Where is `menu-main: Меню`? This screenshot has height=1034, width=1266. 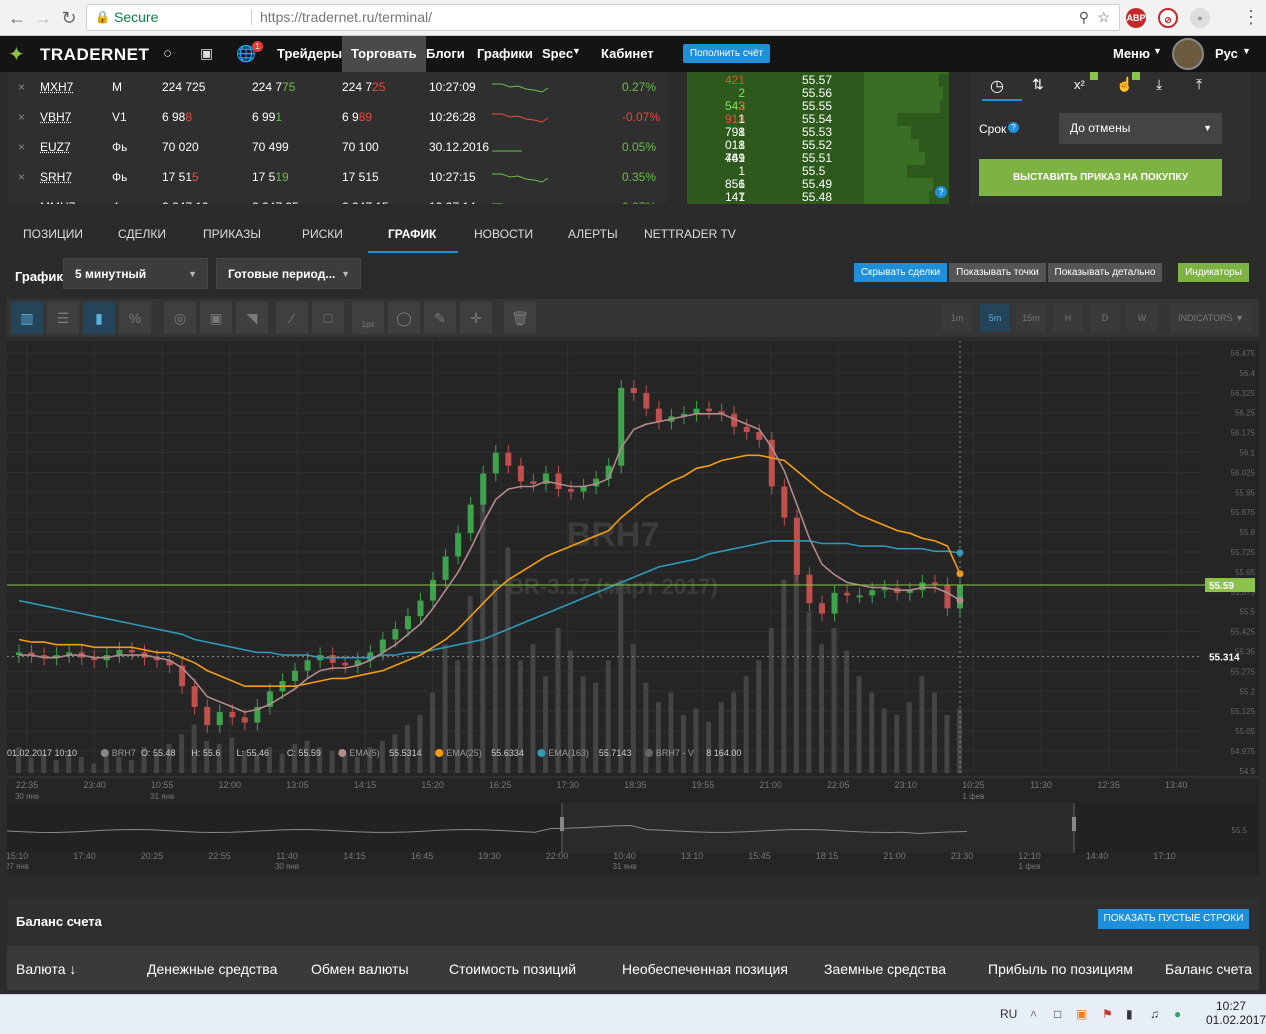
menu-main: Меню is located at coordinates (1131, 54).